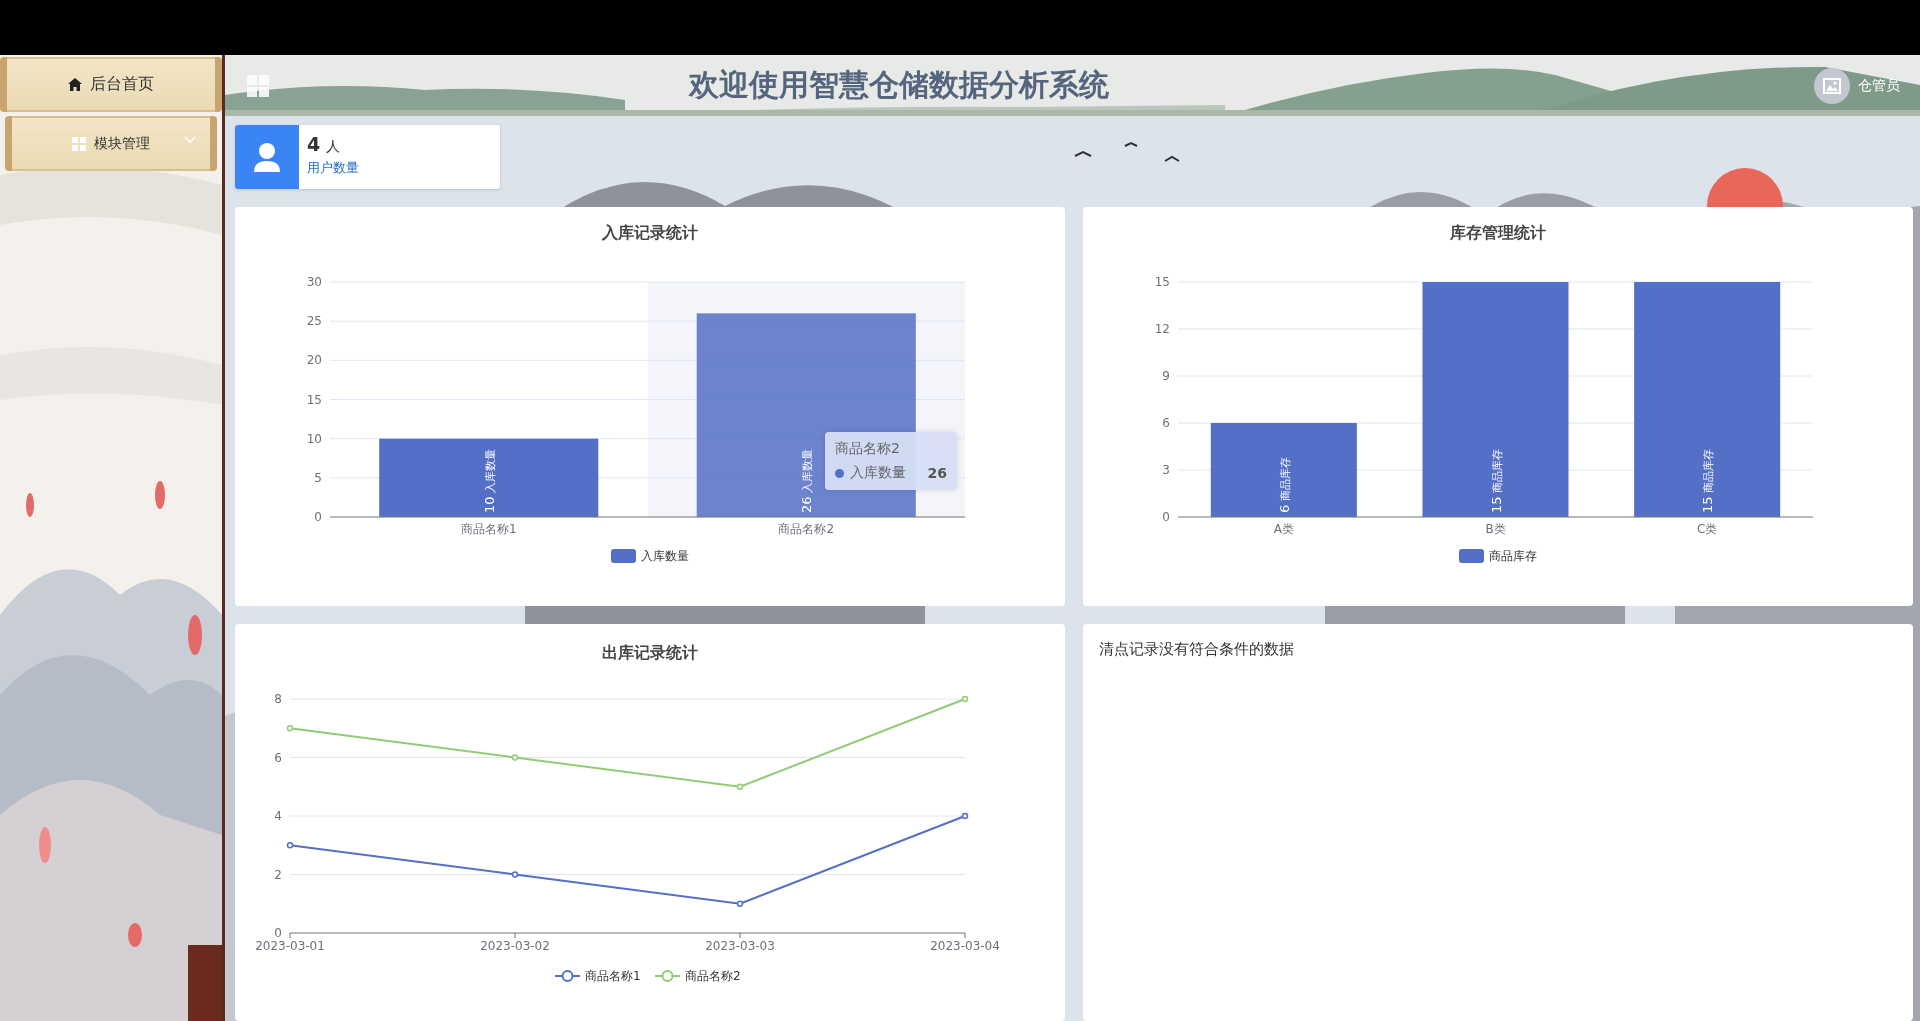 The image size is (1920, 1021). What do you see at coordinates (878, 473) in the screenshot?
I see `tooltip-label: 入库数量` at bounding box center [878, 473].